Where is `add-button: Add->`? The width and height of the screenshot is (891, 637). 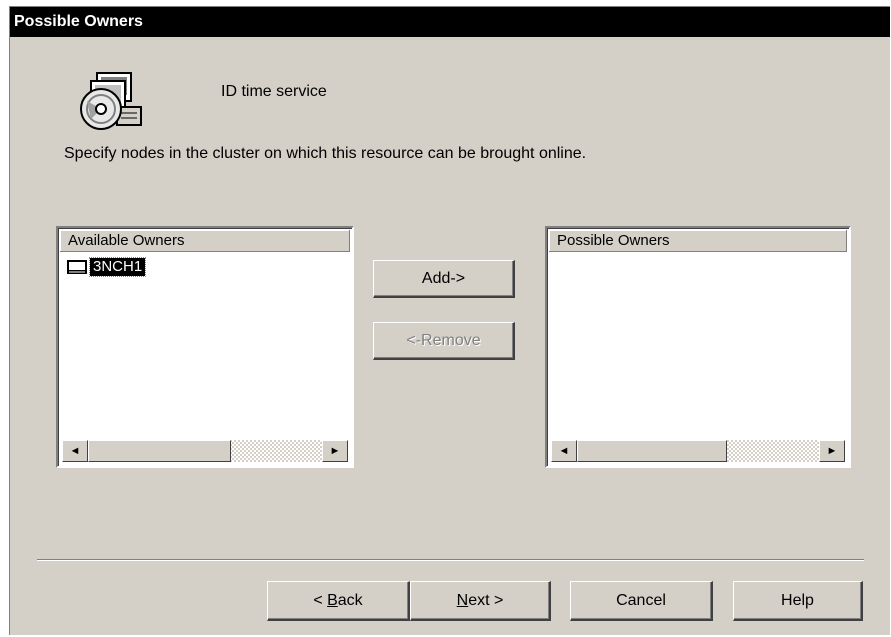
add-button: Add-> is located at coordinates (444, 279).